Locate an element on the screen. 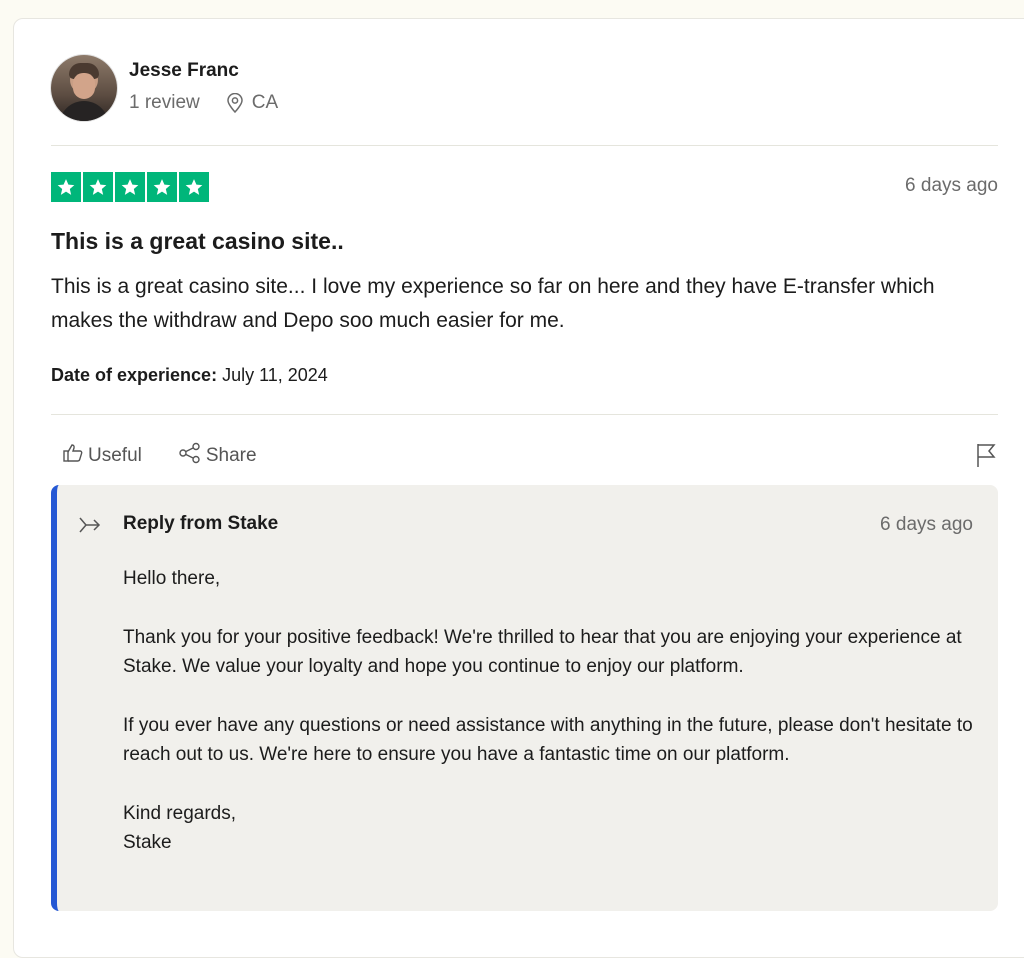  reviewer-name: Jesse Franc is located at coordinates (184, 71).